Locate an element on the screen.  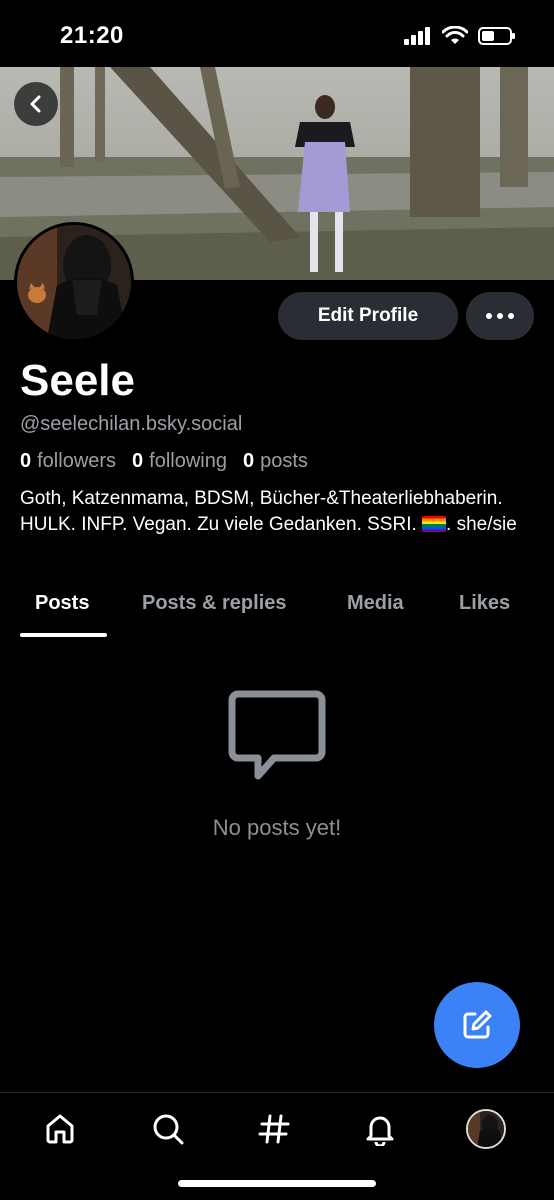
more-horizontal-icon is located at coordinates (500, 316).